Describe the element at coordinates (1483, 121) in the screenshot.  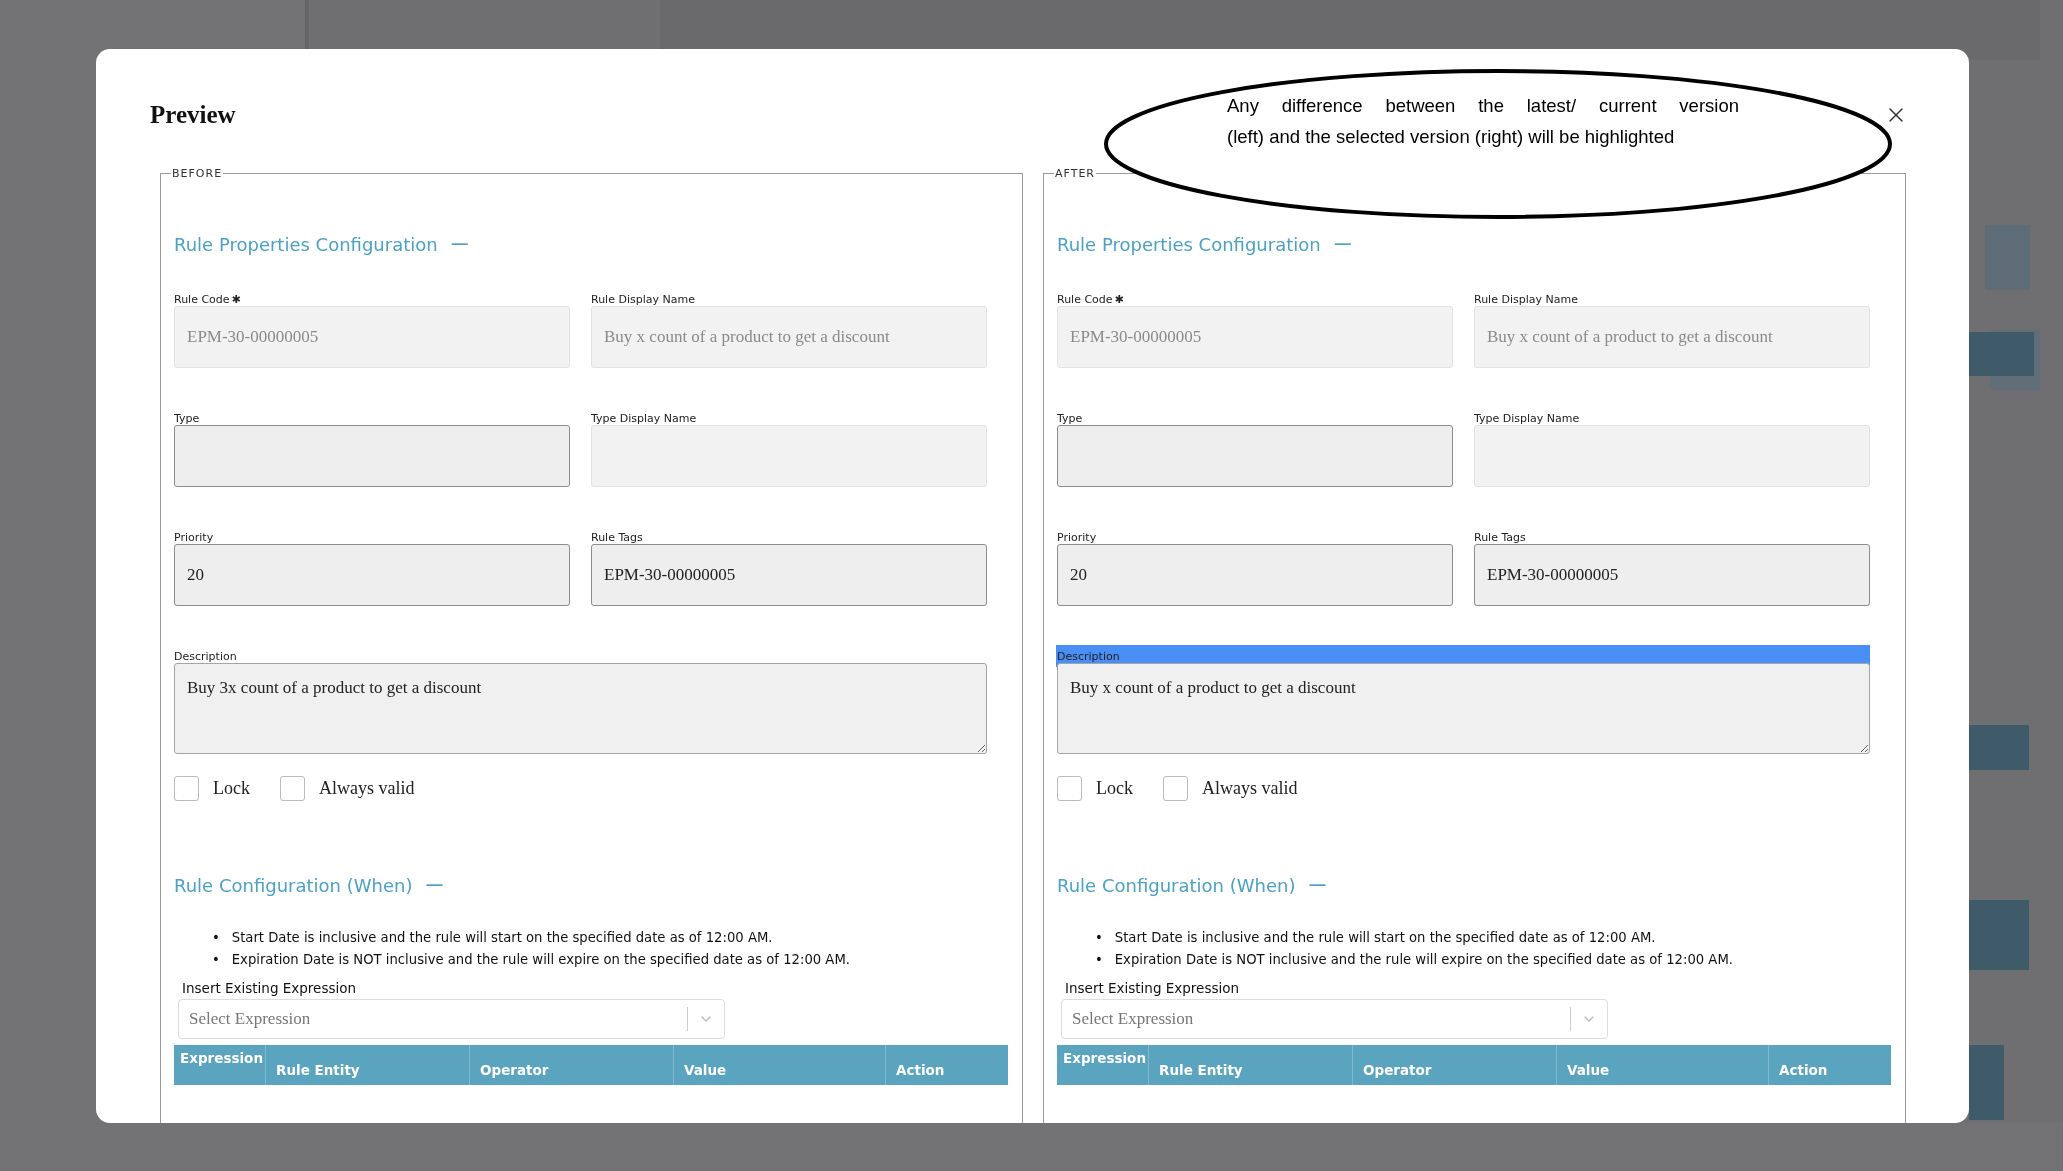
I see `callout-text: Any difference between the latest/ current version (left) and the selected version (right) will be highlighted` at that location.